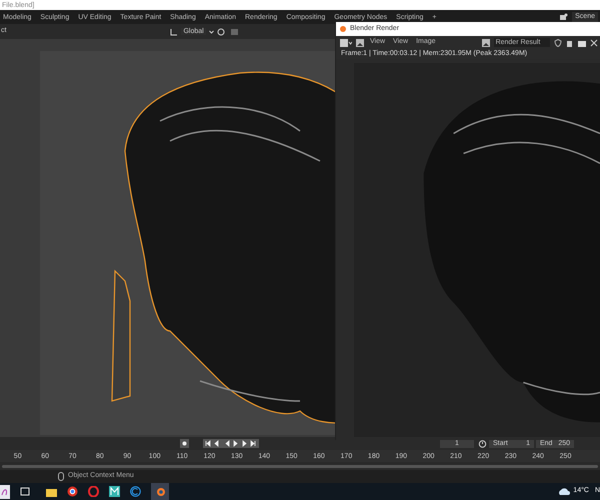 The image size is (600, 500). Describe the element at coordinates (221, 32) in the screenshot. I see `pivot-icon` at that location.